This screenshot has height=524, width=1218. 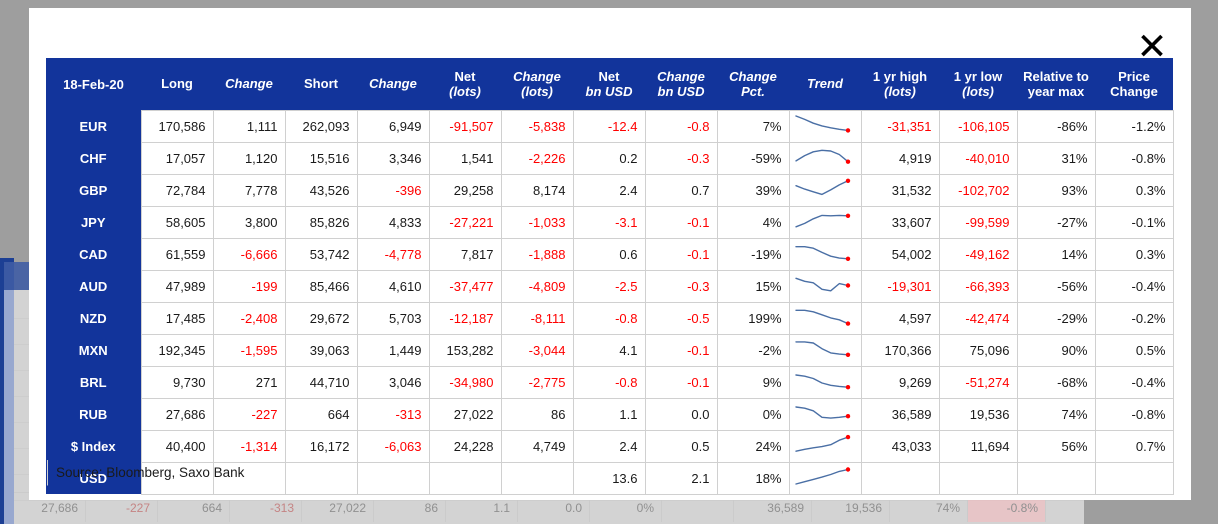 What do you see at coordinates (393, 318) in the screenshot?
I see `cell-change_short: 5,703` at bounding box center [393, 318].